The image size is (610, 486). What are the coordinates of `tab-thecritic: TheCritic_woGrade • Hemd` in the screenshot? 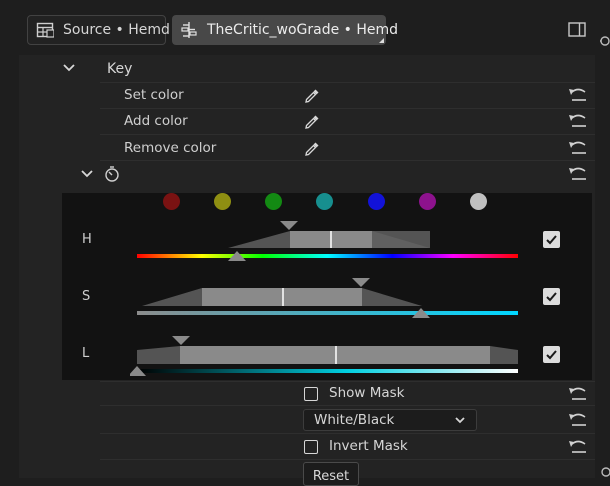 It's located at (285, 30).